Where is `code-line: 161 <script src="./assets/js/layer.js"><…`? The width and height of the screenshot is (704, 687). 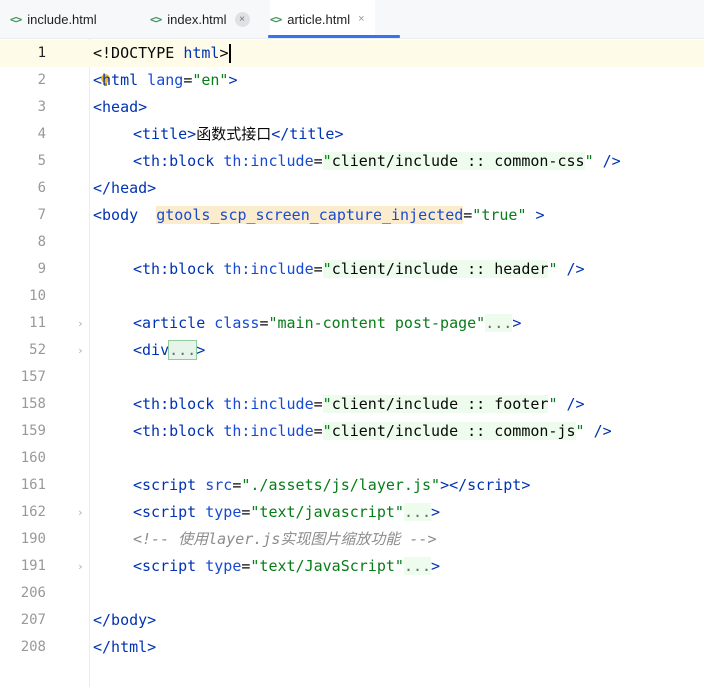
code-line: 161 <script src="./assets/js/layer.js"><… is located at coordinates (352, 485).